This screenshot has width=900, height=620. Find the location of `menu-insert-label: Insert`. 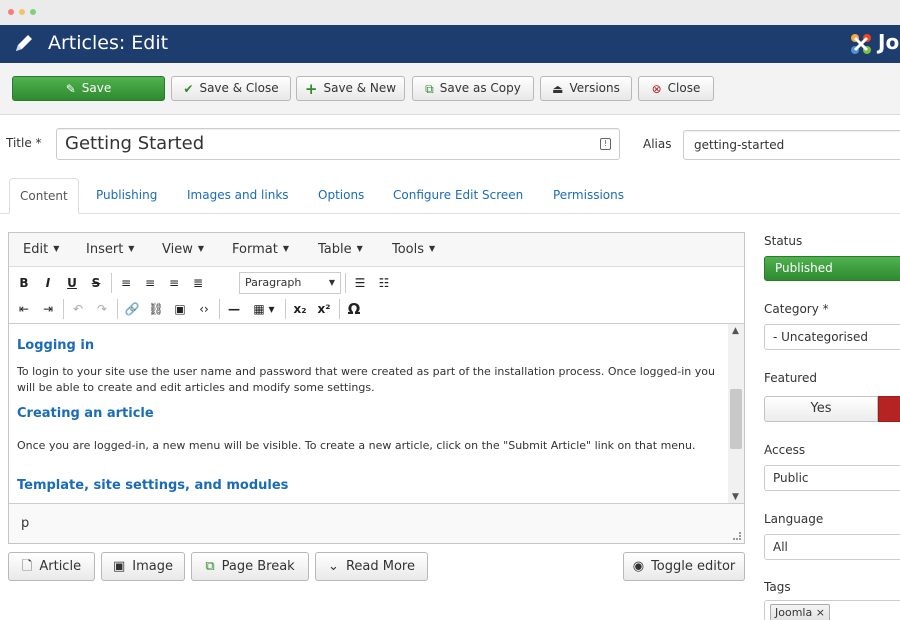

menu-insert-label: Insert is located at coordinates (105, 249).